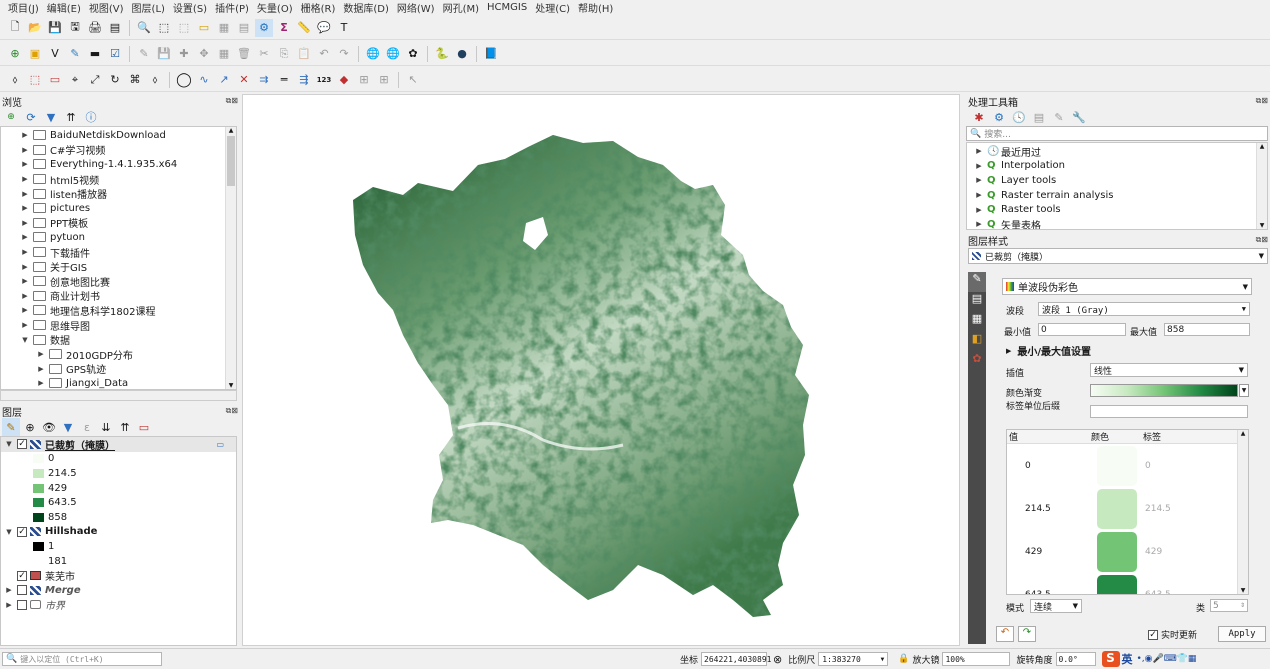 Image resolution: width=1270 pixels, height=669 pixels. Describe the element at coordinates (1229, 605) in the screenshot. I see `classes-spinbox: 5 ⇕` at that location.